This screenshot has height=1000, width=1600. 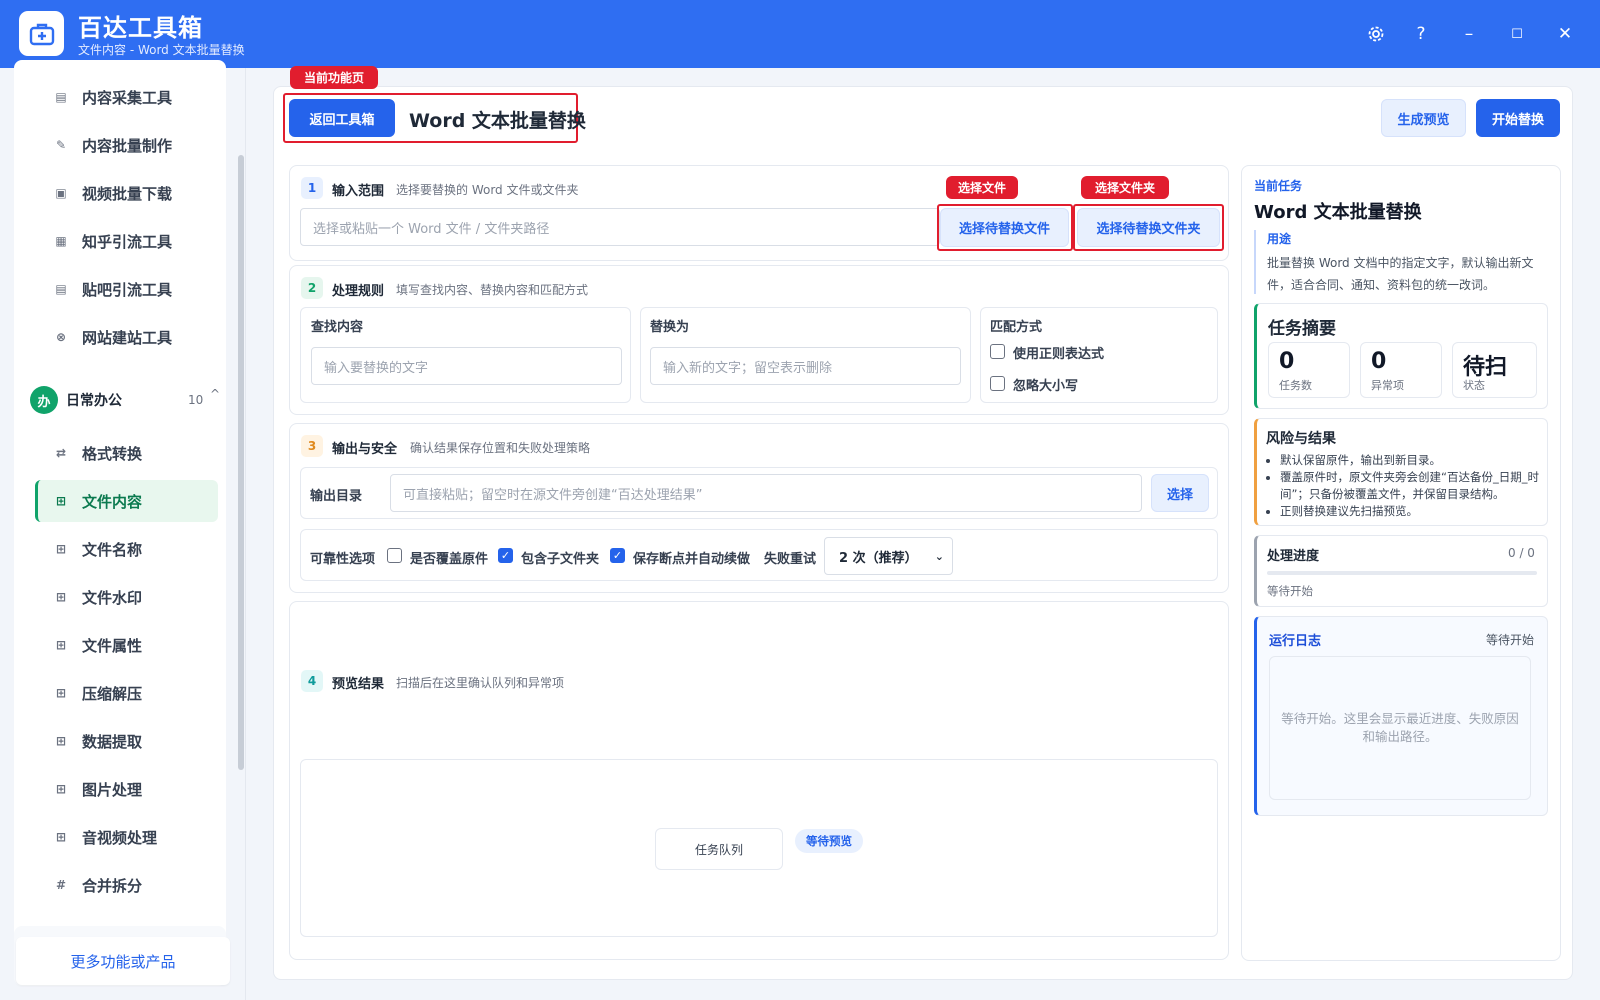 I want to click on section-desc: 扫描后在这里确认队列和异常项, so click(x=480, y=683).